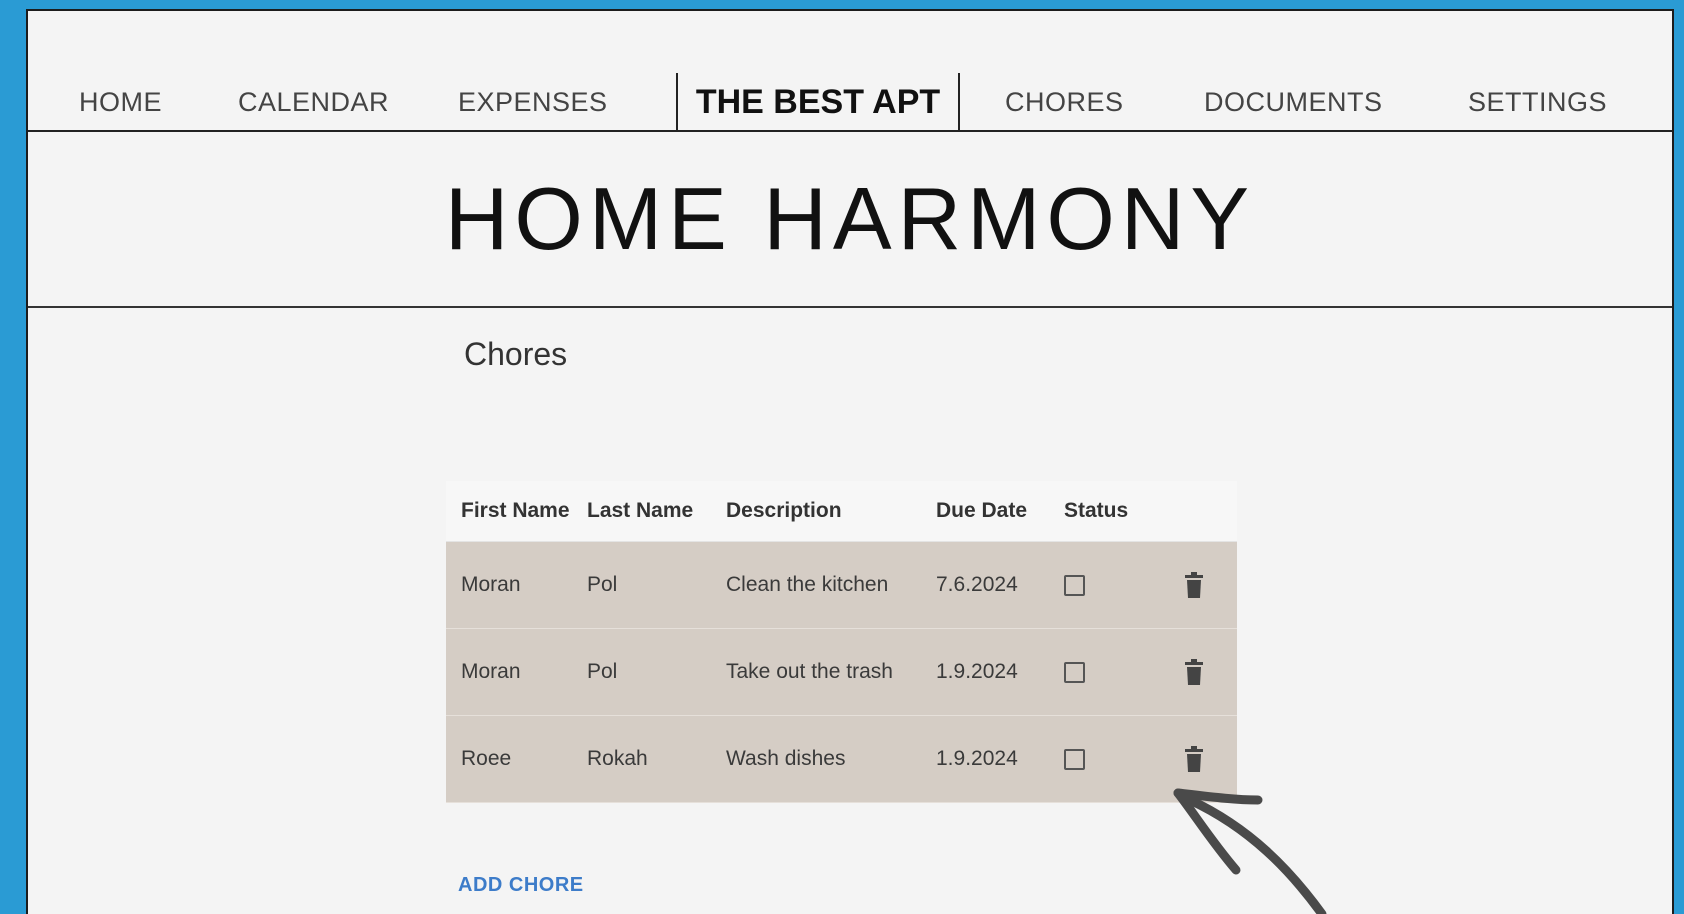  What do you see at coordinates (521, 885) in the screenshot?
I see `add-chore-button: ADD CHORE` at bounding box center [521, 885].